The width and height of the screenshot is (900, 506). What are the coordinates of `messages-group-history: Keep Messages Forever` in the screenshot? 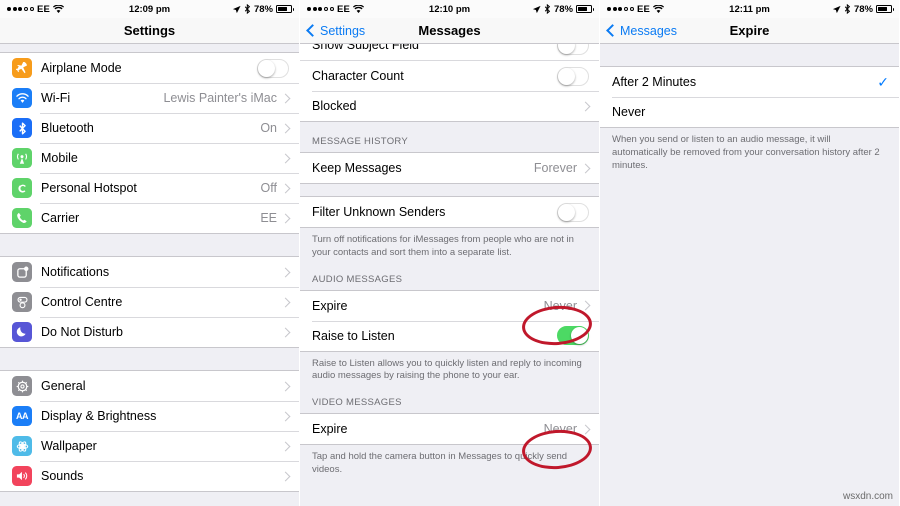 It's located at (449, 168).